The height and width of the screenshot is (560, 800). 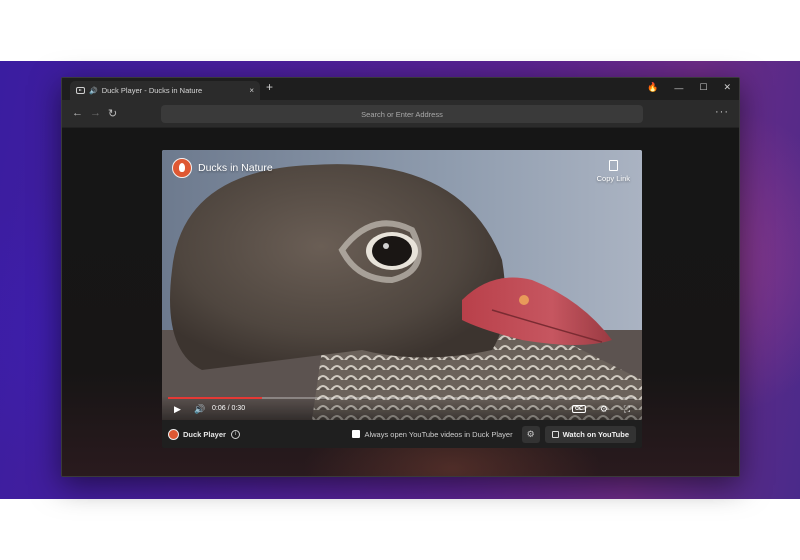 What do you see at coordinates (215, 398) in the screenshot?
I see `progress-fill` at bounding box center [215, 398].